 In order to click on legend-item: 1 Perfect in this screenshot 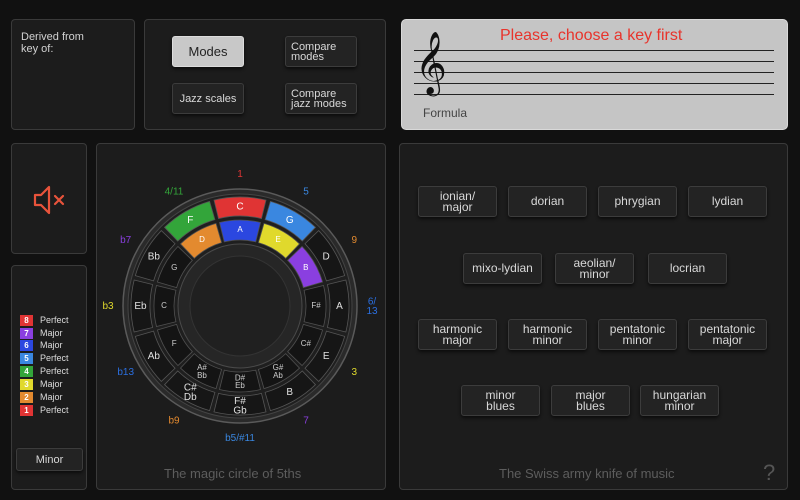, I will do `click(44, 410)`.